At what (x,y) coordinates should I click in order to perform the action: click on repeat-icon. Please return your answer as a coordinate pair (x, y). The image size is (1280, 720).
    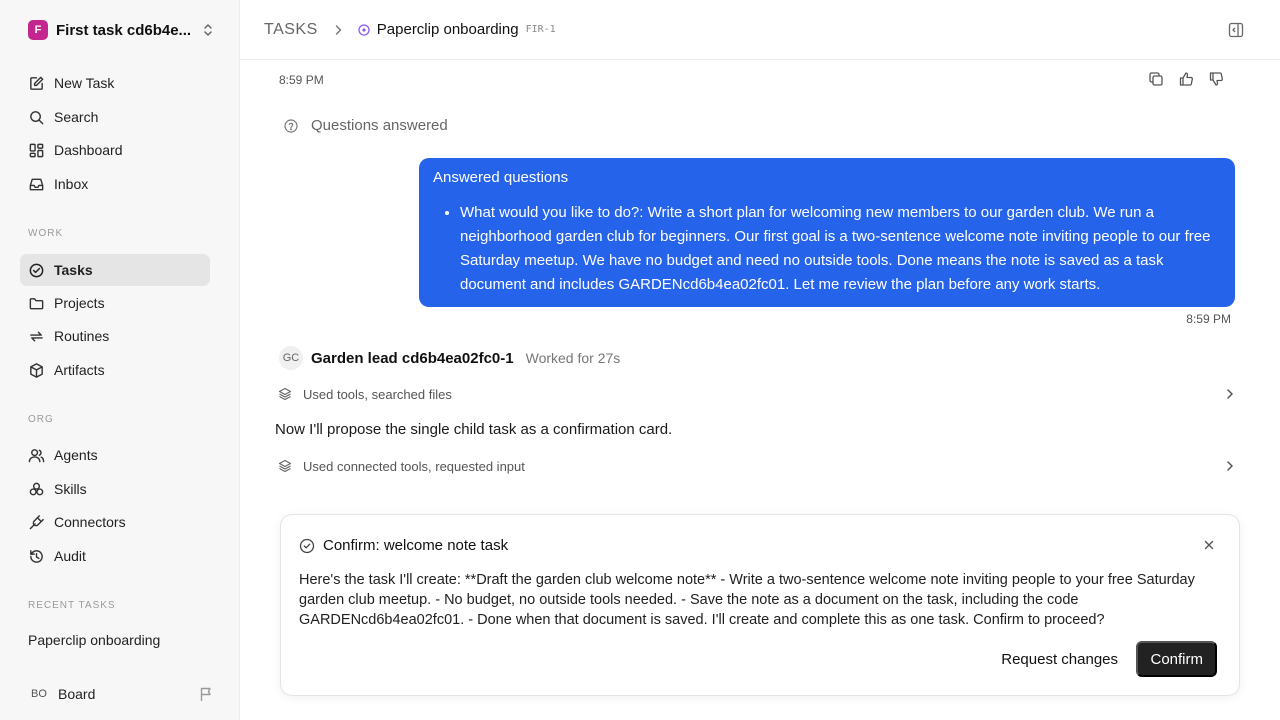
    Looking at the image, I should click on (36, 336).